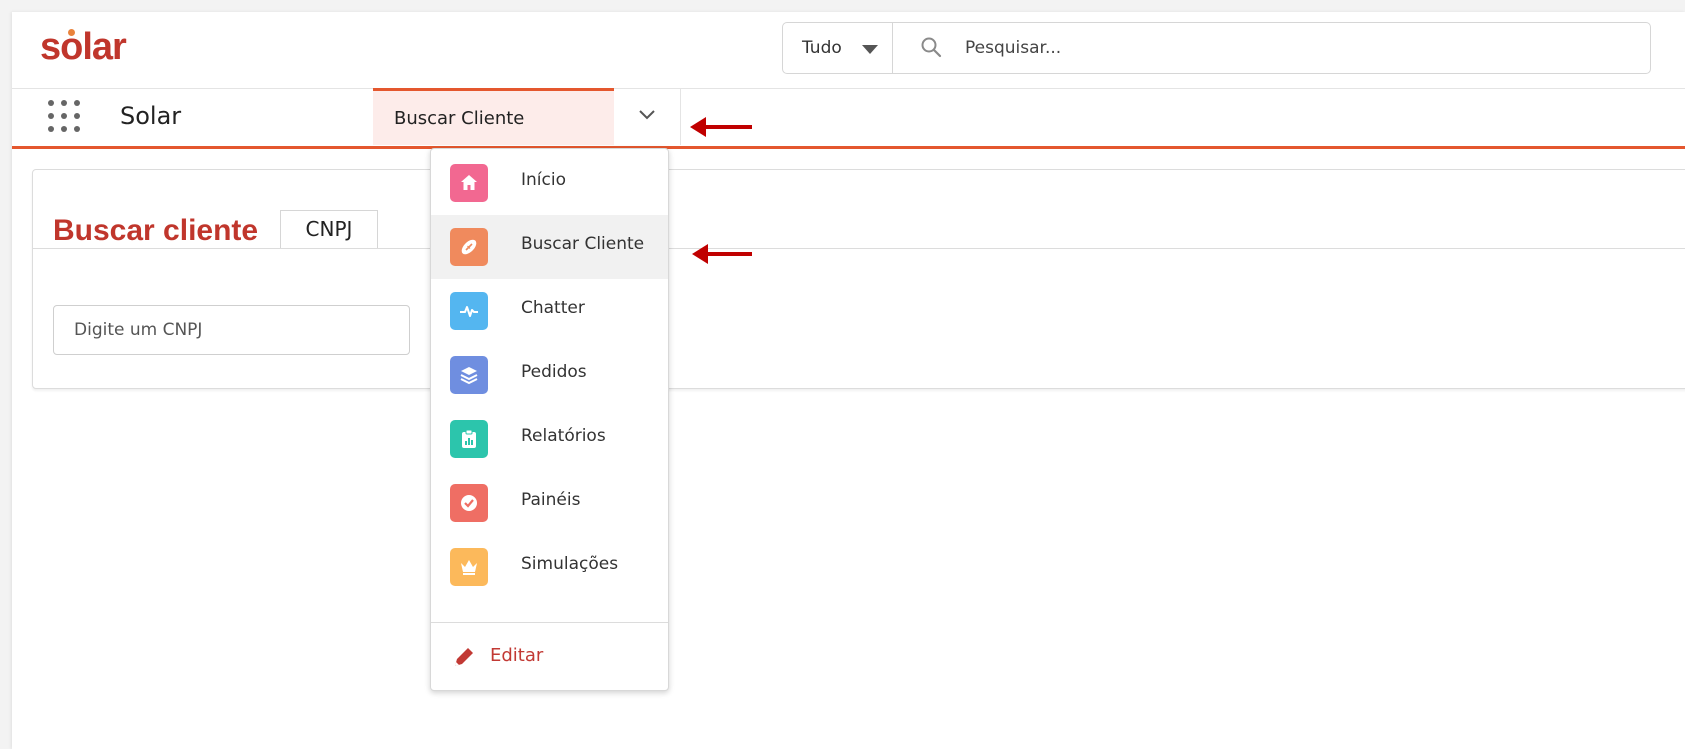 The image size is (1685, 749). Describe the element at coordinates (553, 308) in the screenshot. I see `menu-item-label: Chatter` at that location.